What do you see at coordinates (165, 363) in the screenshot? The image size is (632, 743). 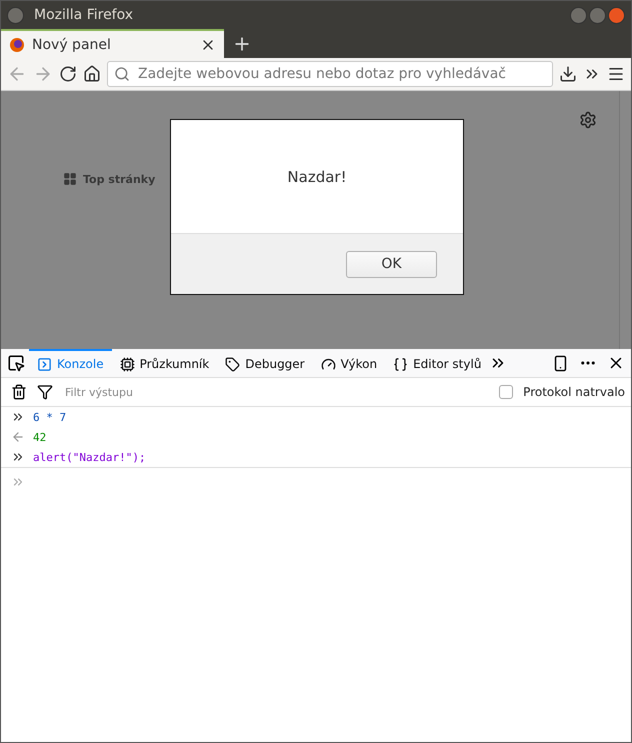 I see `devtools-tab: Průzkumník` at bounding box center [165, 363].